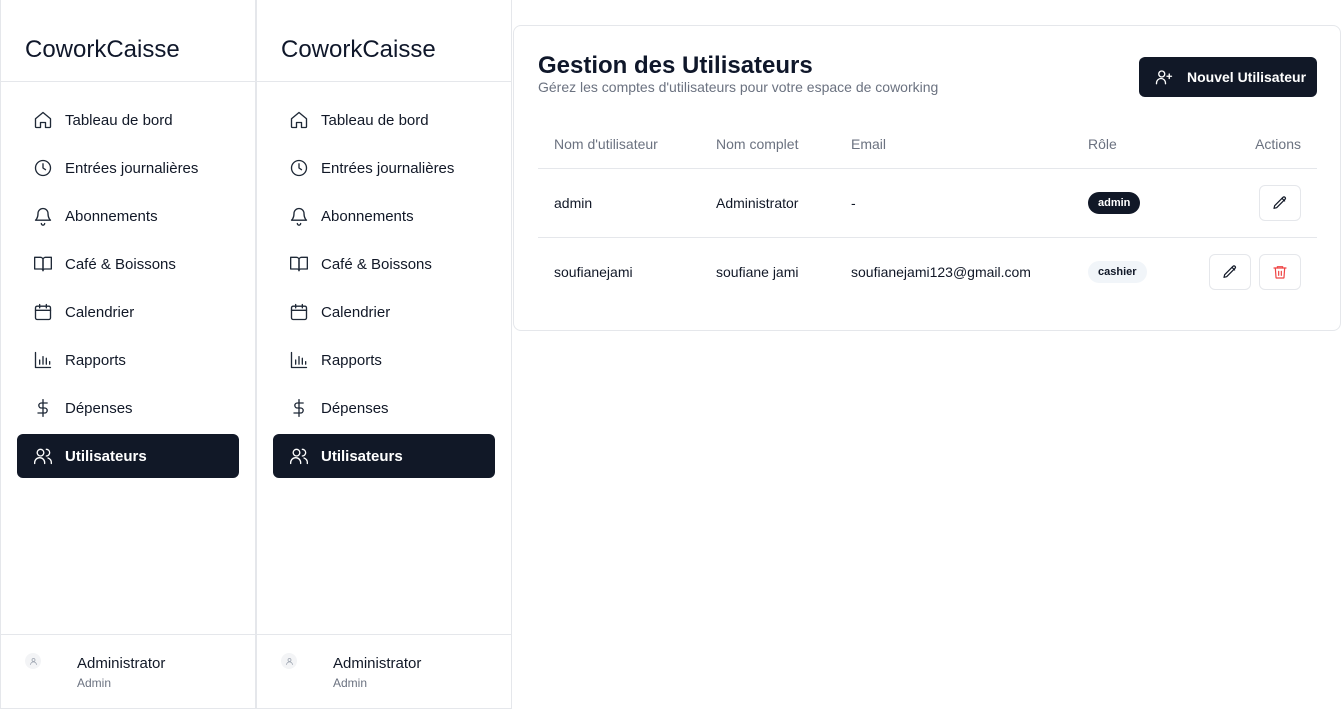  I want to click on cell-username: admin, so click(573, 203).